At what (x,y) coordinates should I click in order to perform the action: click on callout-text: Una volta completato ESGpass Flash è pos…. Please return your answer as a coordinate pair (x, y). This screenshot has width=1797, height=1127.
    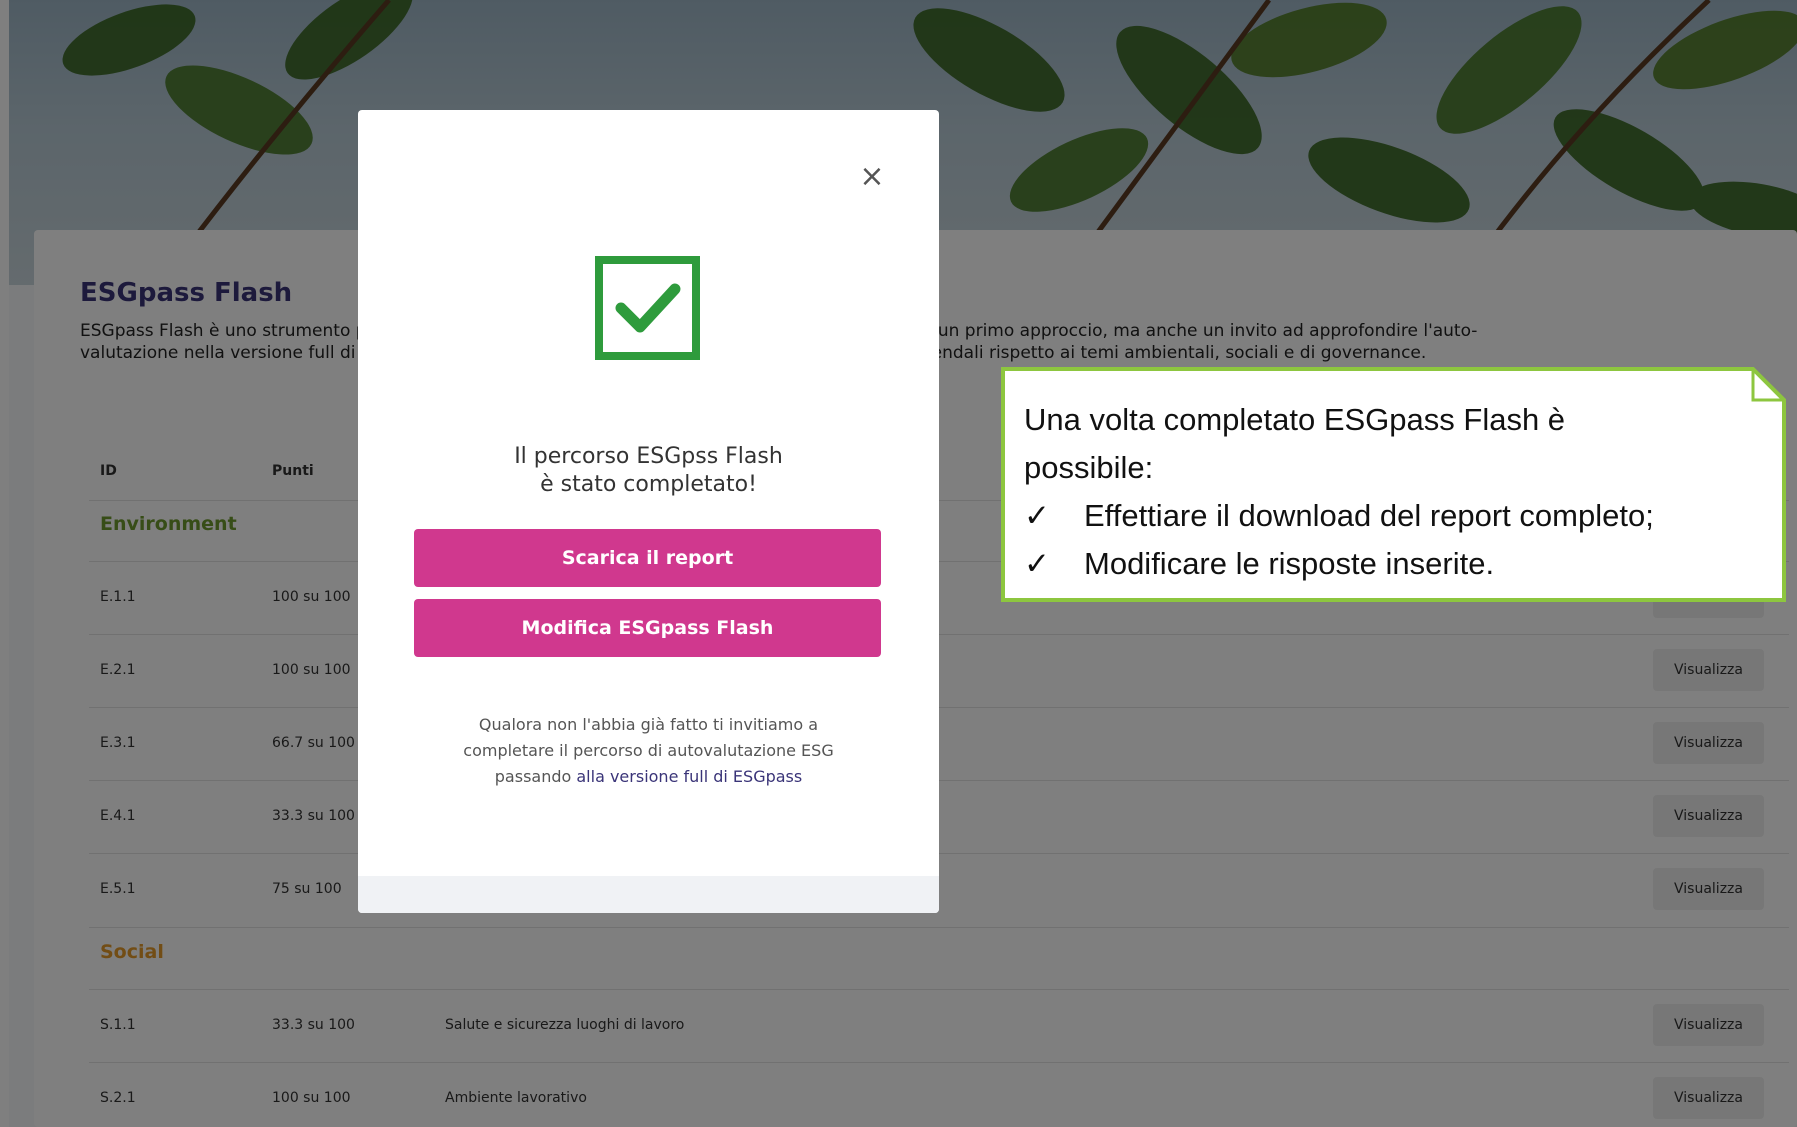
    Looking at the image, I should click on (1339, 492).